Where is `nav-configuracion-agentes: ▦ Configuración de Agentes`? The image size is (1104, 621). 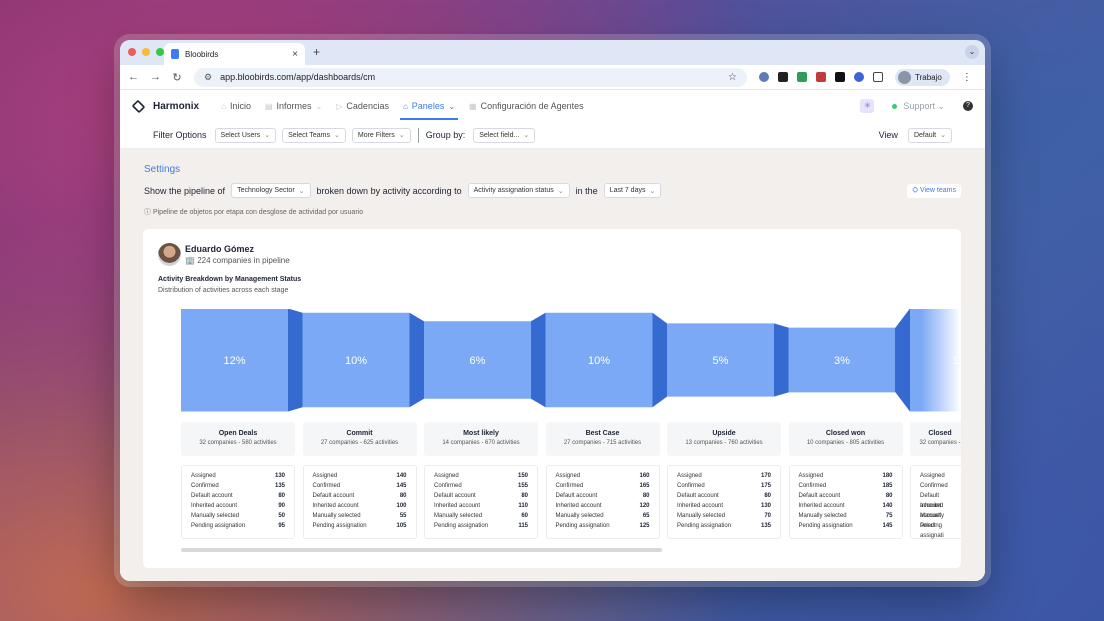 nav-configuracion-agentes: ▦ Configuración de Agentes is located at coordinates (526, 106).